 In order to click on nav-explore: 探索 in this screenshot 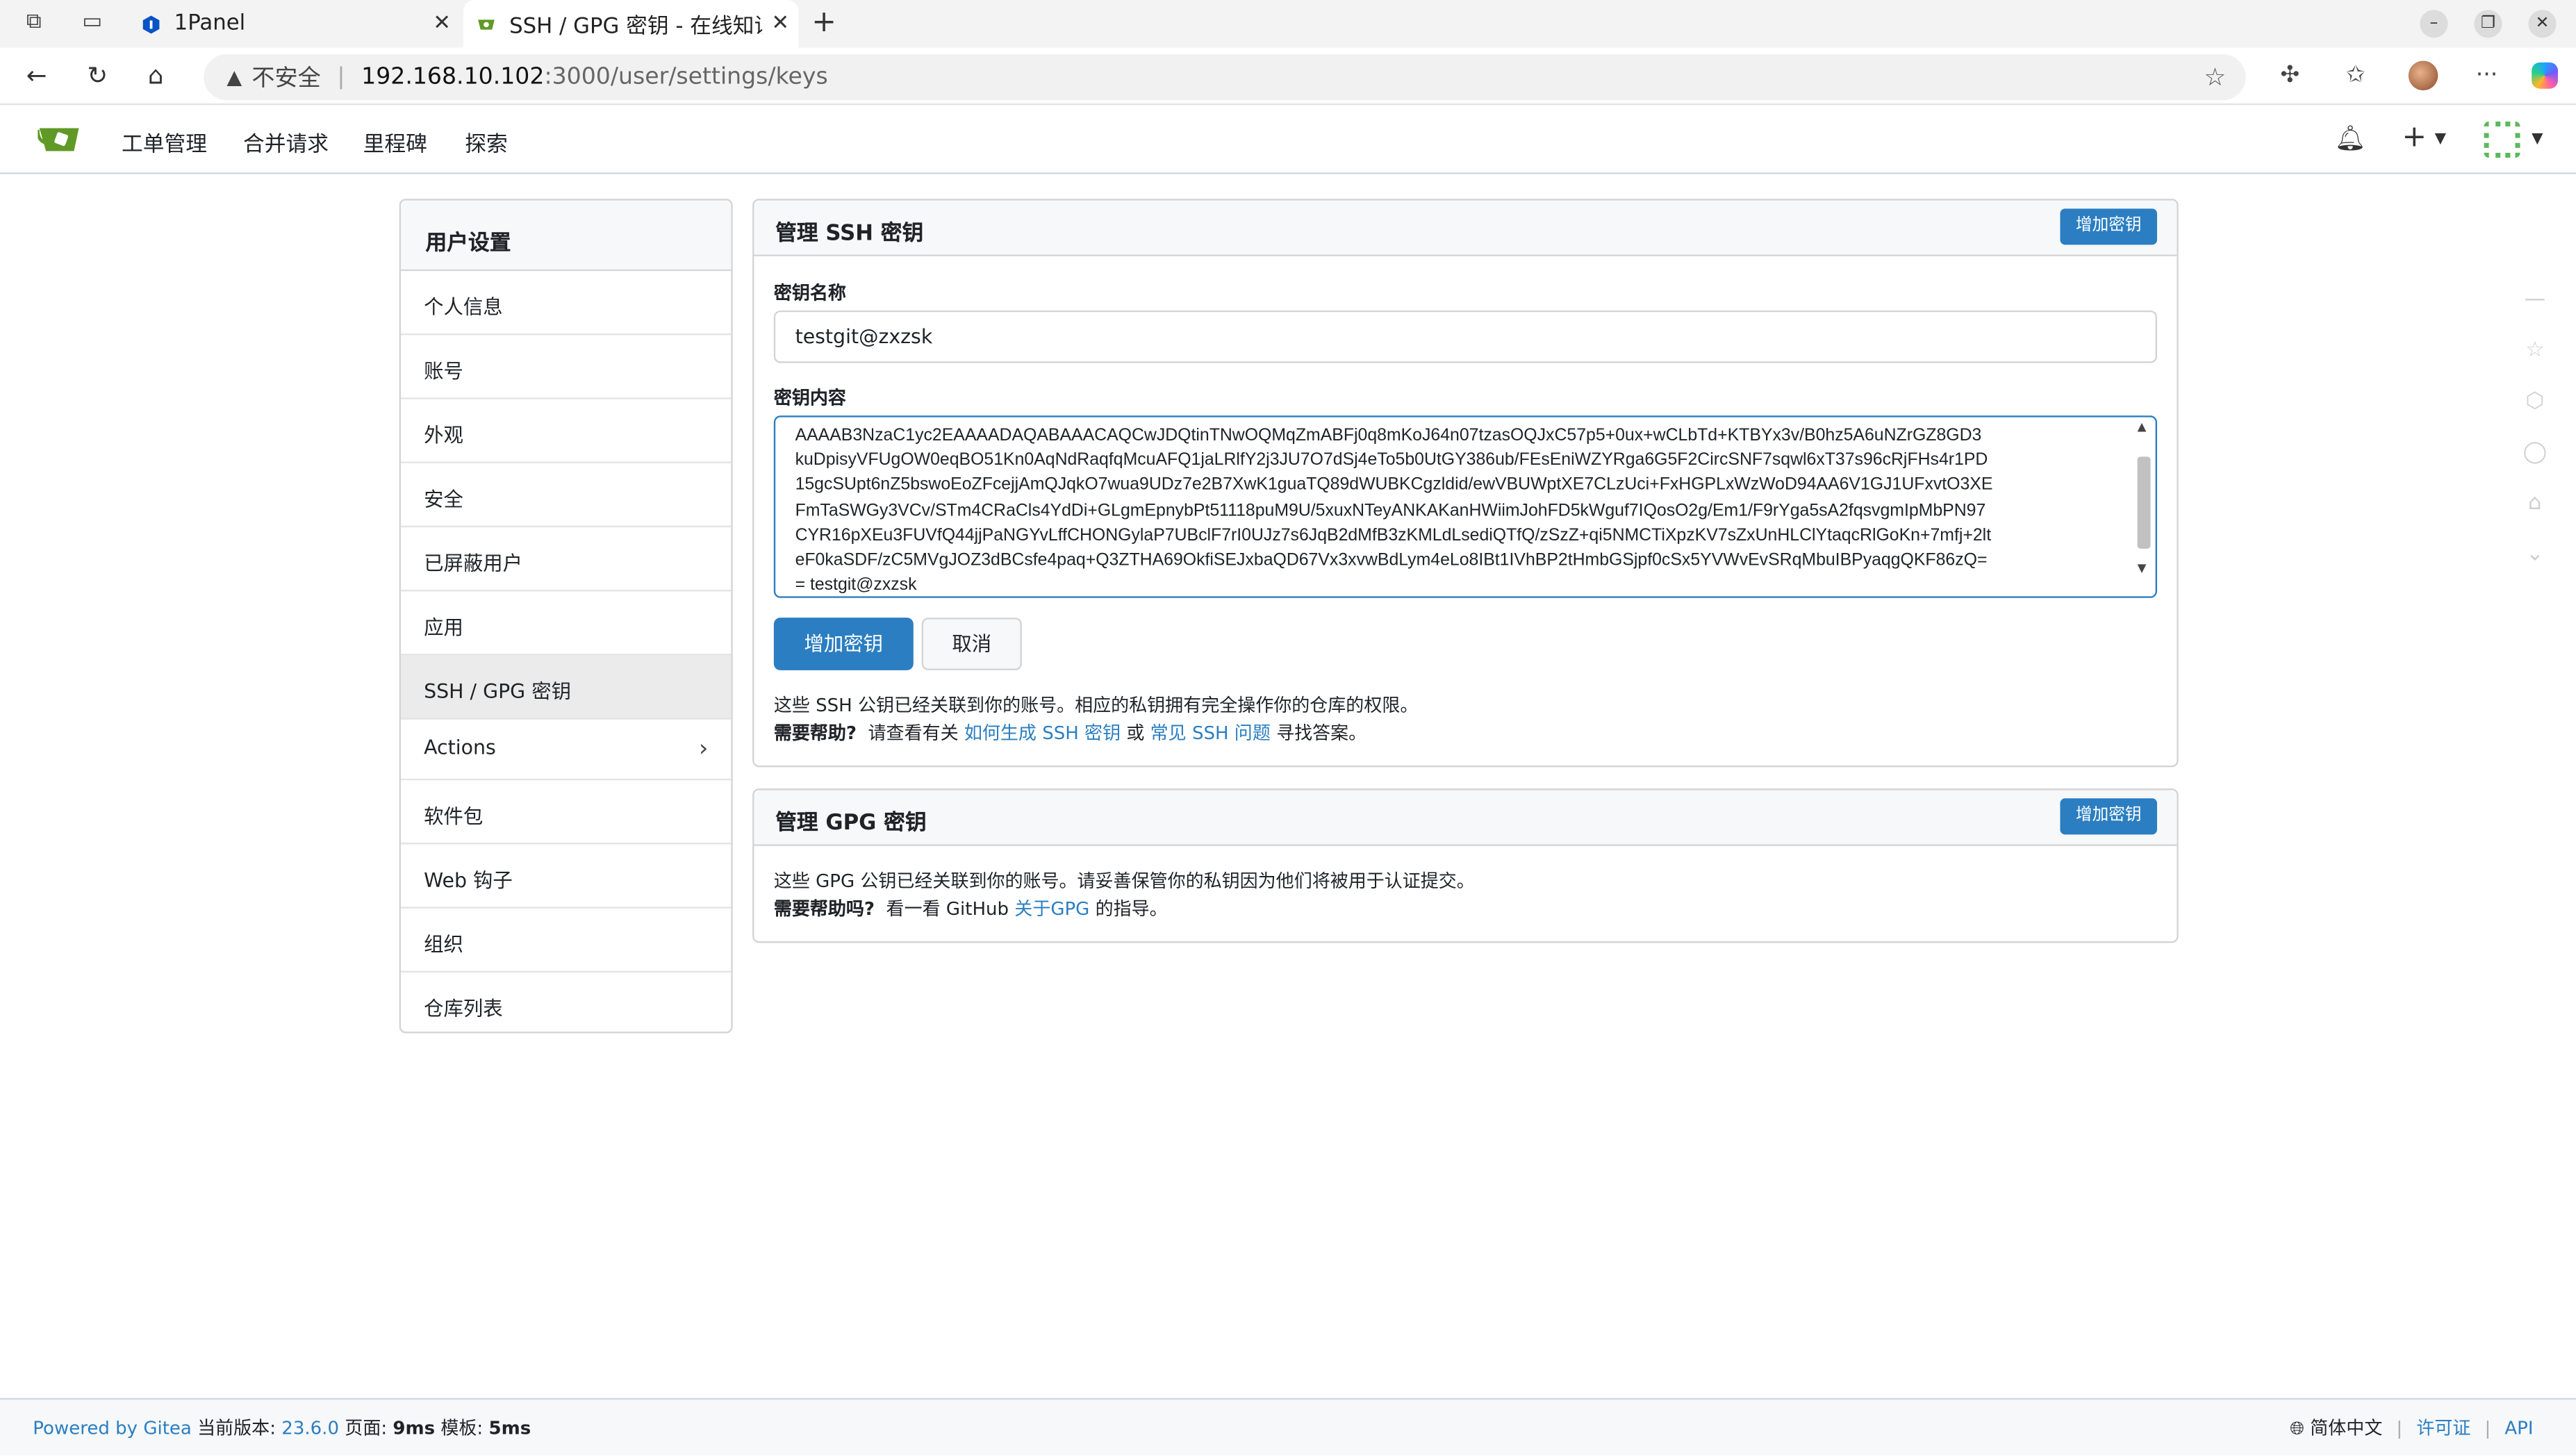, I will do `click(487, 142)`.